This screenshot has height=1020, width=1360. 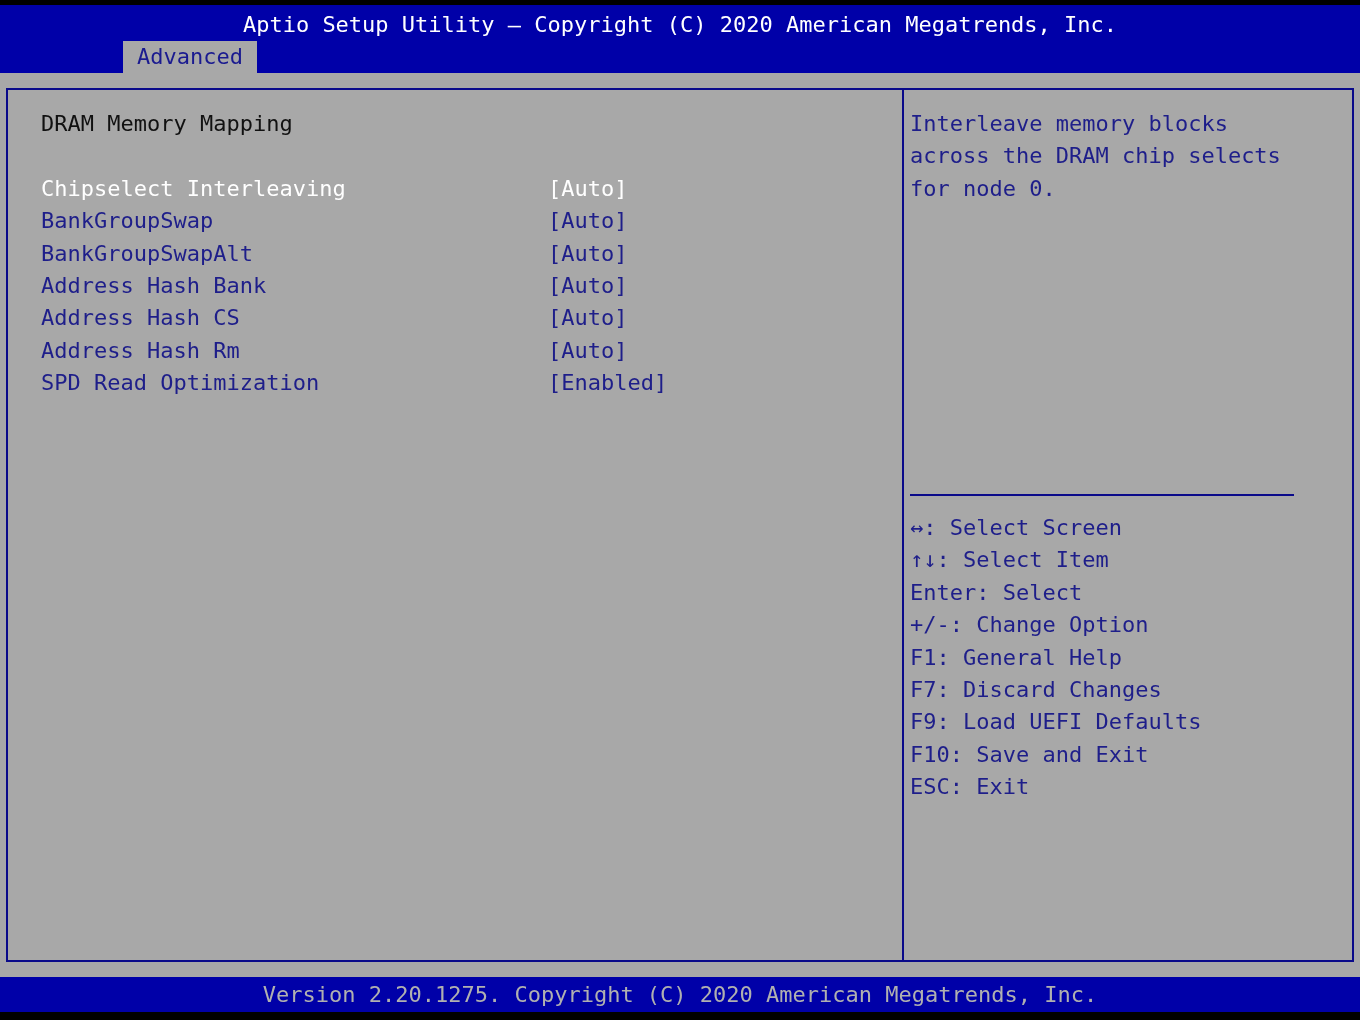 I want to click on setting-row: BankGroupSwap [Auto], so click(x=471, y=221).